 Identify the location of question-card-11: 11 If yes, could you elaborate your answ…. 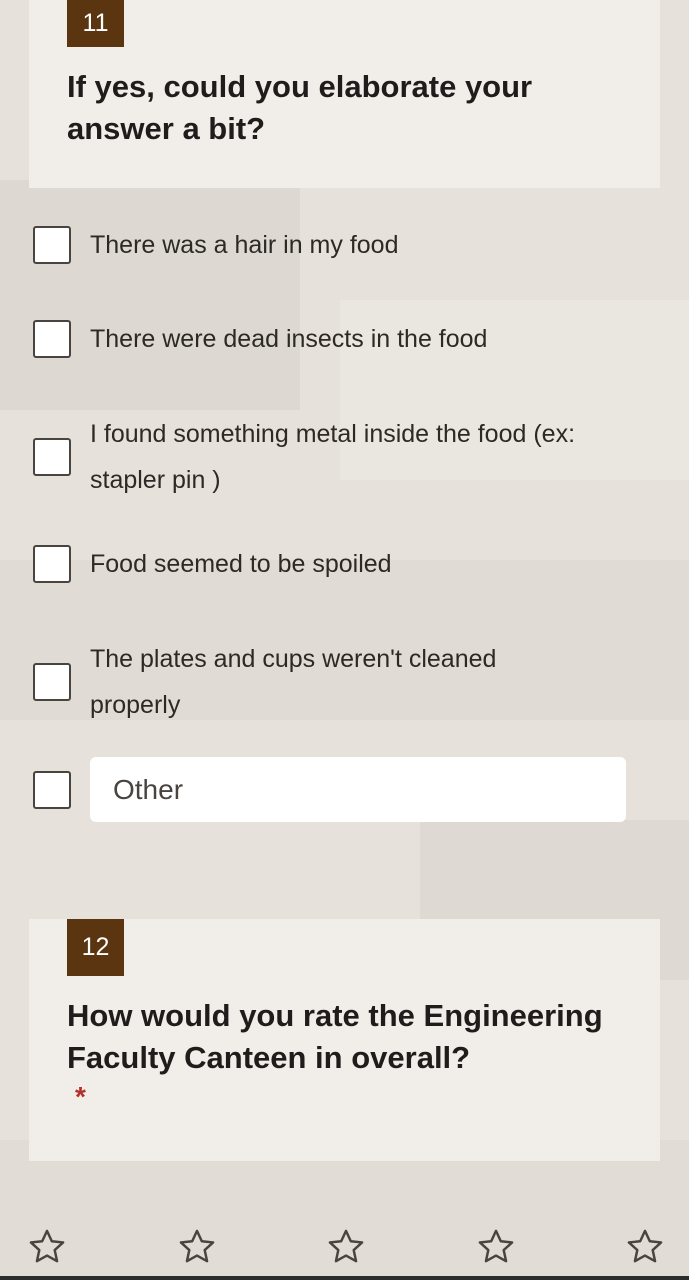
(344, 94).